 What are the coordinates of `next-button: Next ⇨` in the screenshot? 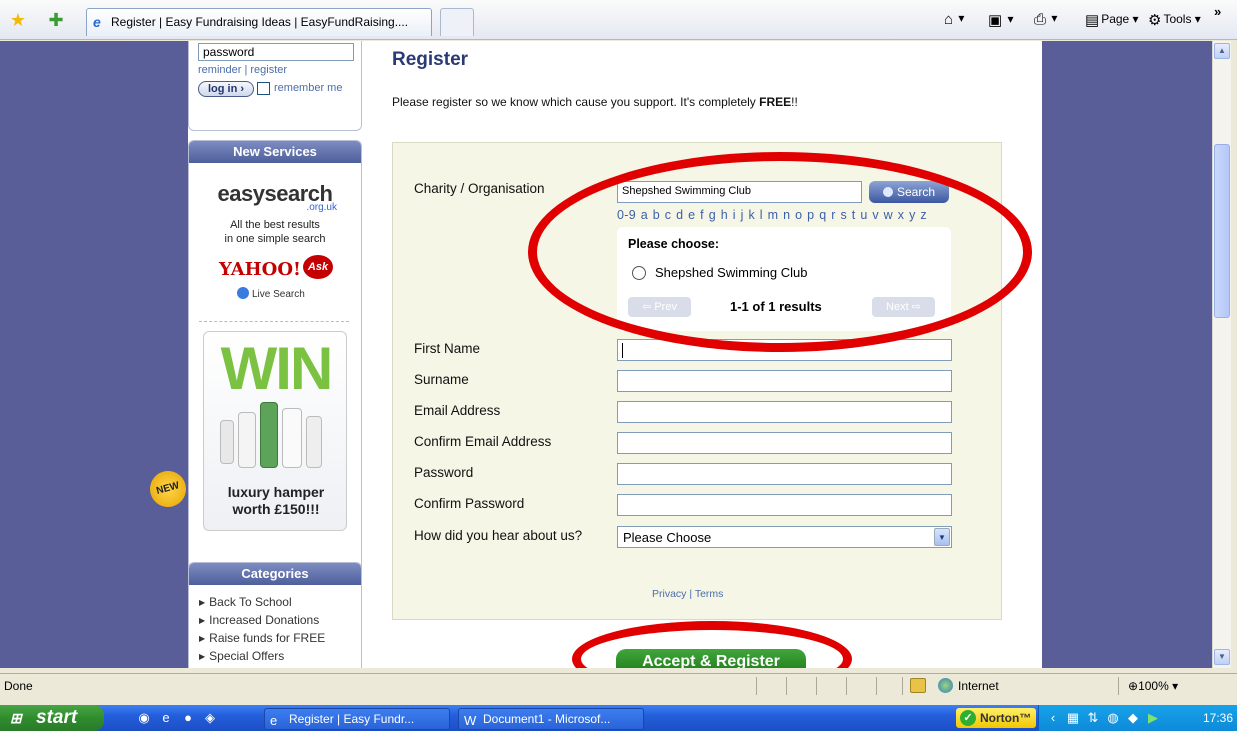 It's located at (903, 307).